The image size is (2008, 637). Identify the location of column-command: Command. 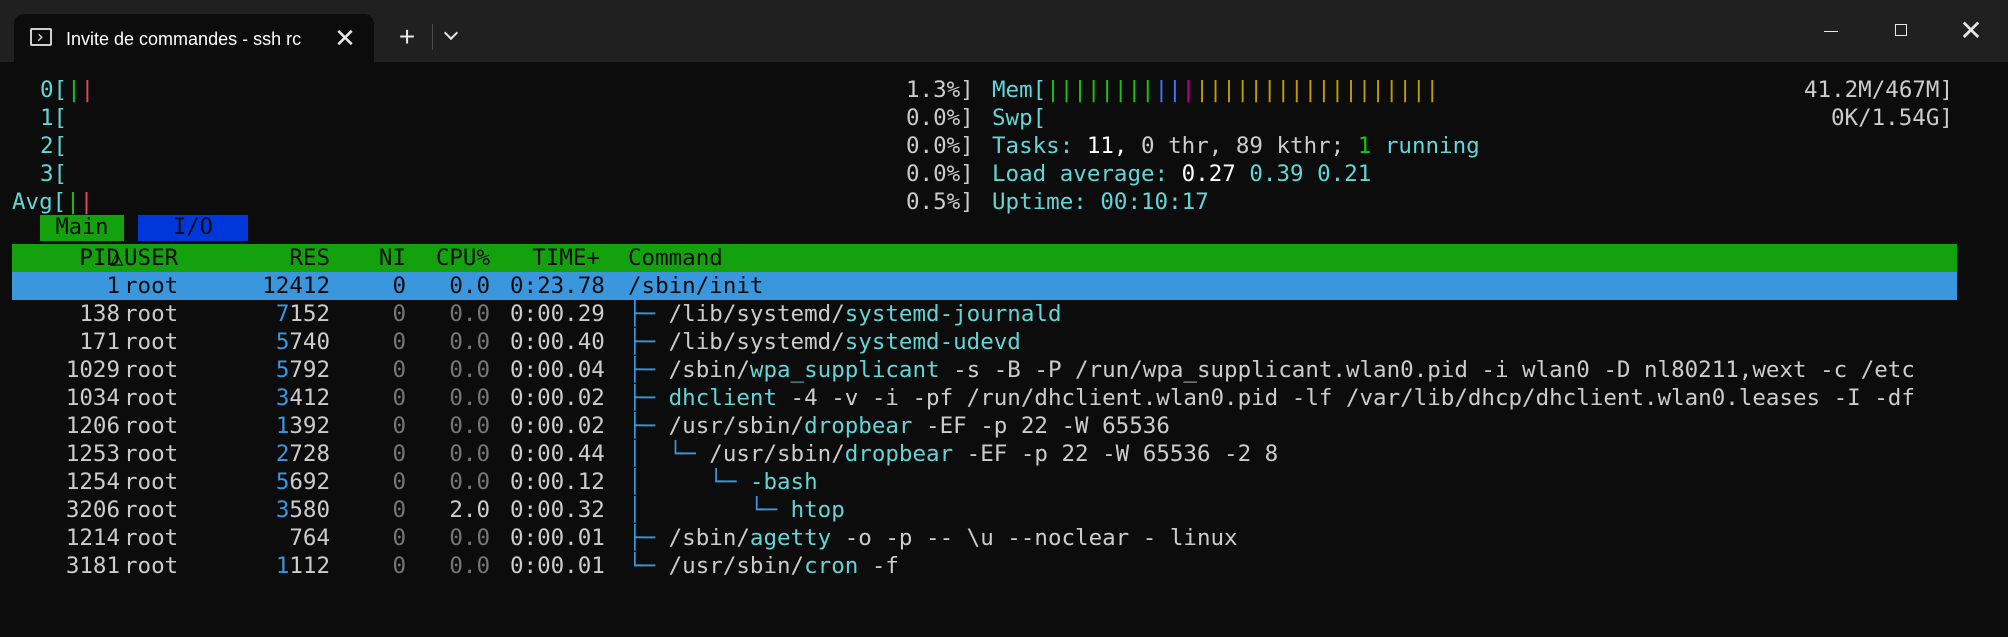
(675, 258).